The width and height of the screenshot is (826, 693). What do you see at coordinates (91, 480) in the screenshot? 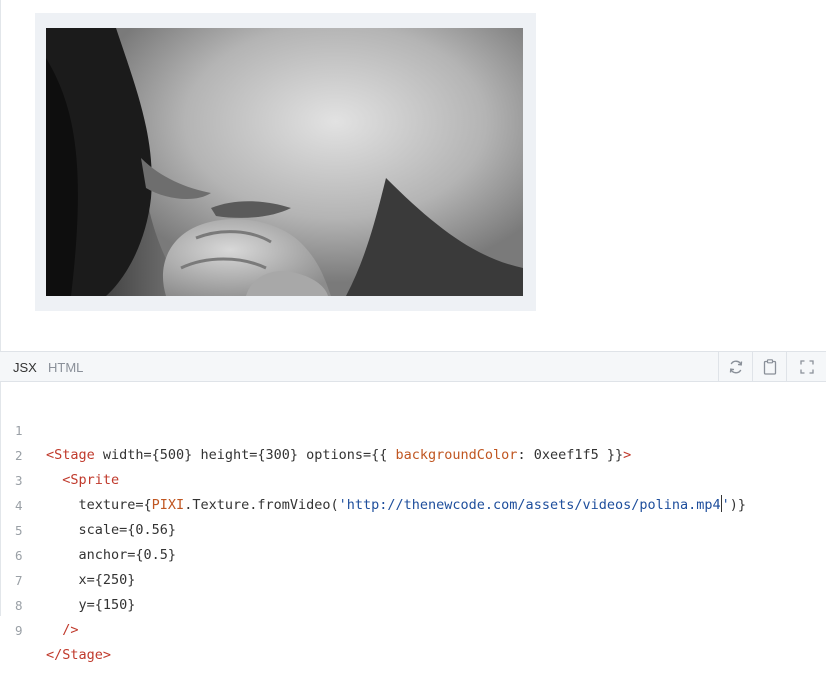
I see `token-tag: <Sprite` at bounding box center [91, 480].